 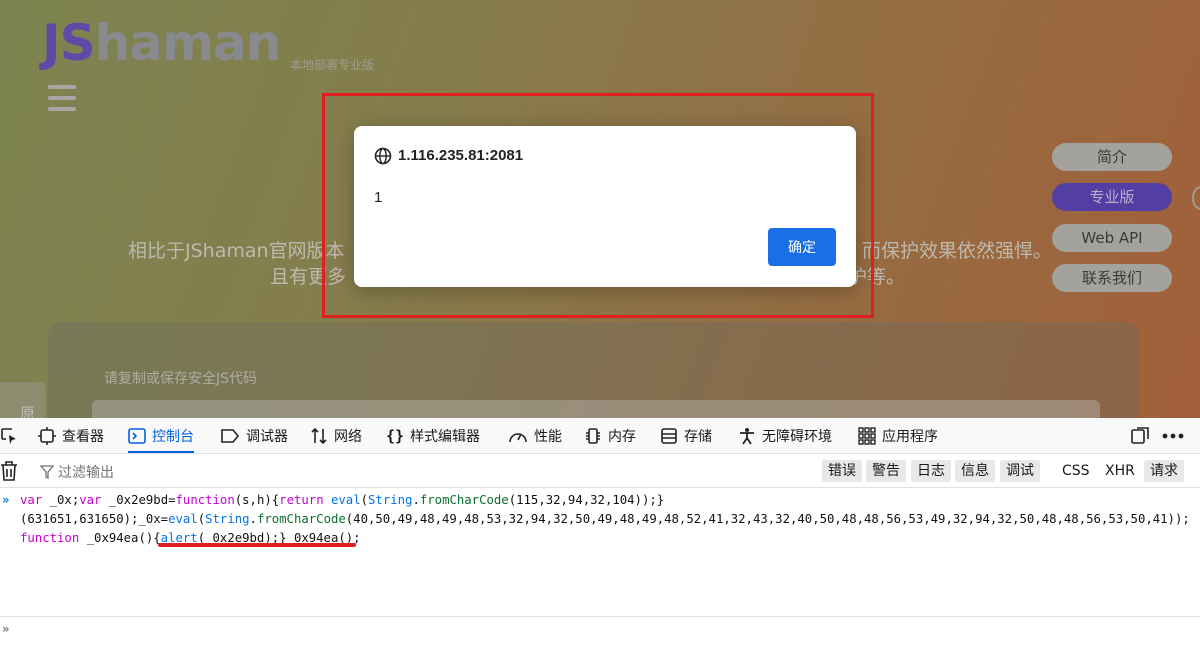 What do you see at coordinates (867, 435) in the screenshot?
I see `grid-icon` at bounding box center [867, 435].